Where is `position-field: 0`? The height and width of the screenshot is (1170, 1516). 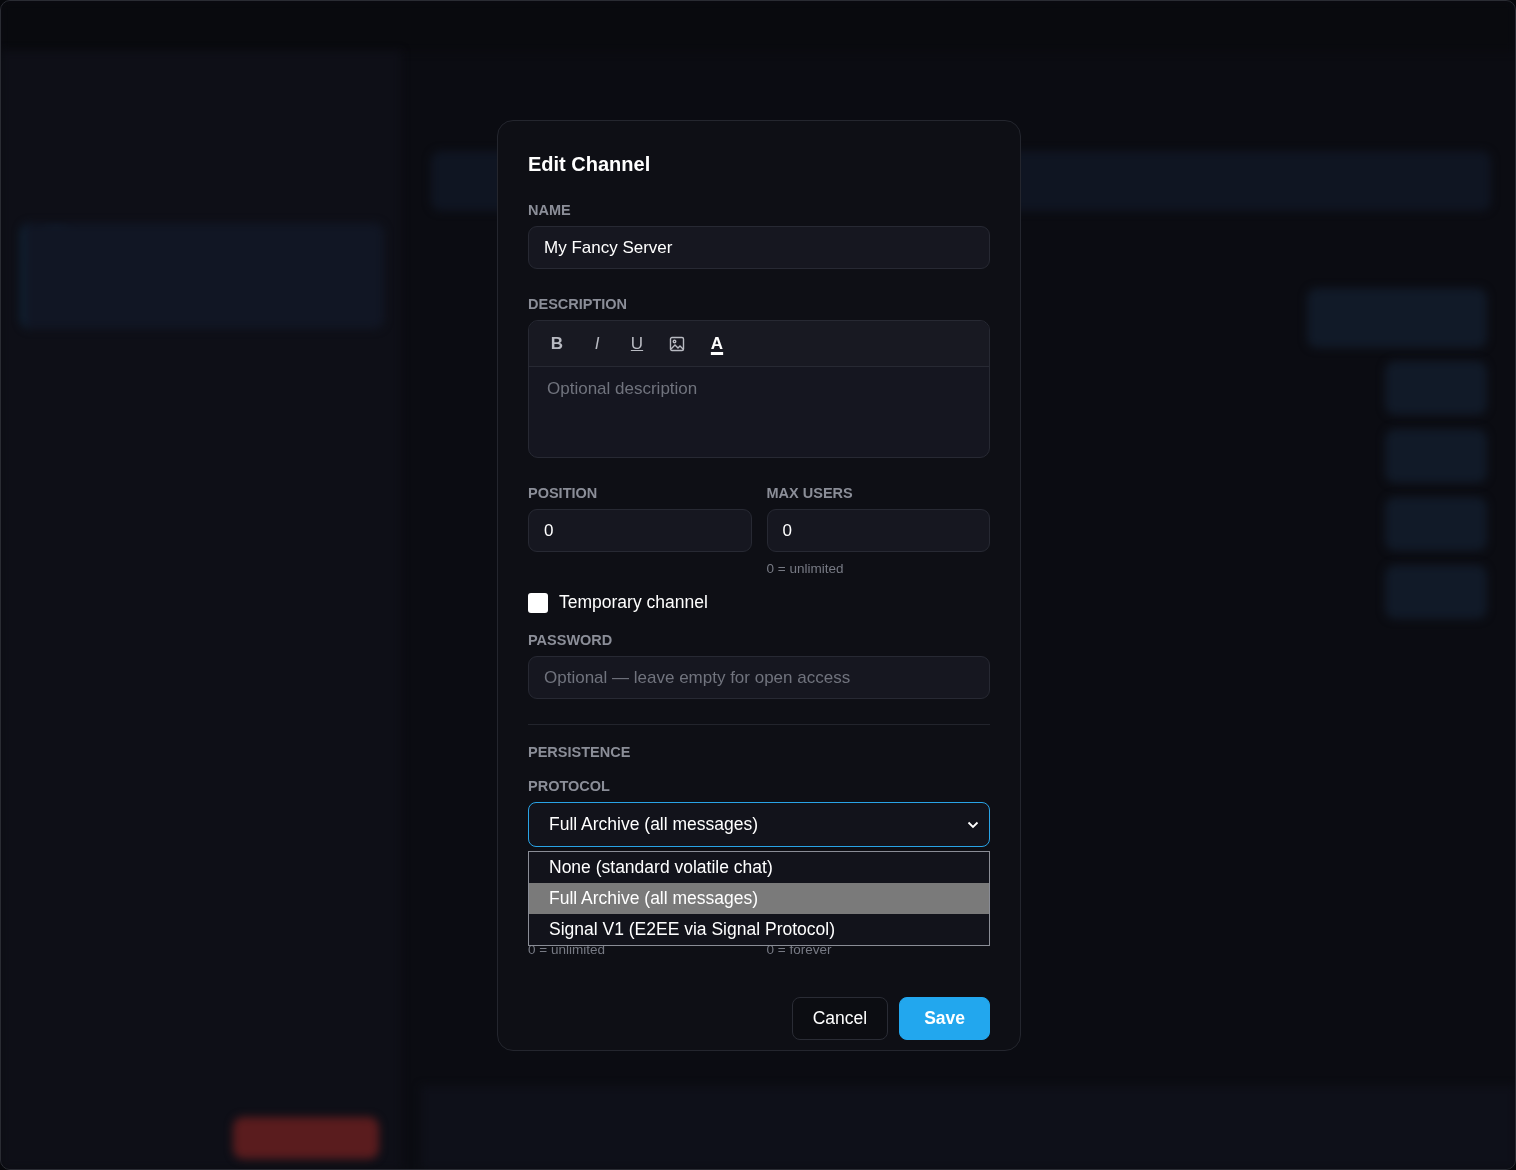
position-field: 0 is located at coordinates (640, 530).